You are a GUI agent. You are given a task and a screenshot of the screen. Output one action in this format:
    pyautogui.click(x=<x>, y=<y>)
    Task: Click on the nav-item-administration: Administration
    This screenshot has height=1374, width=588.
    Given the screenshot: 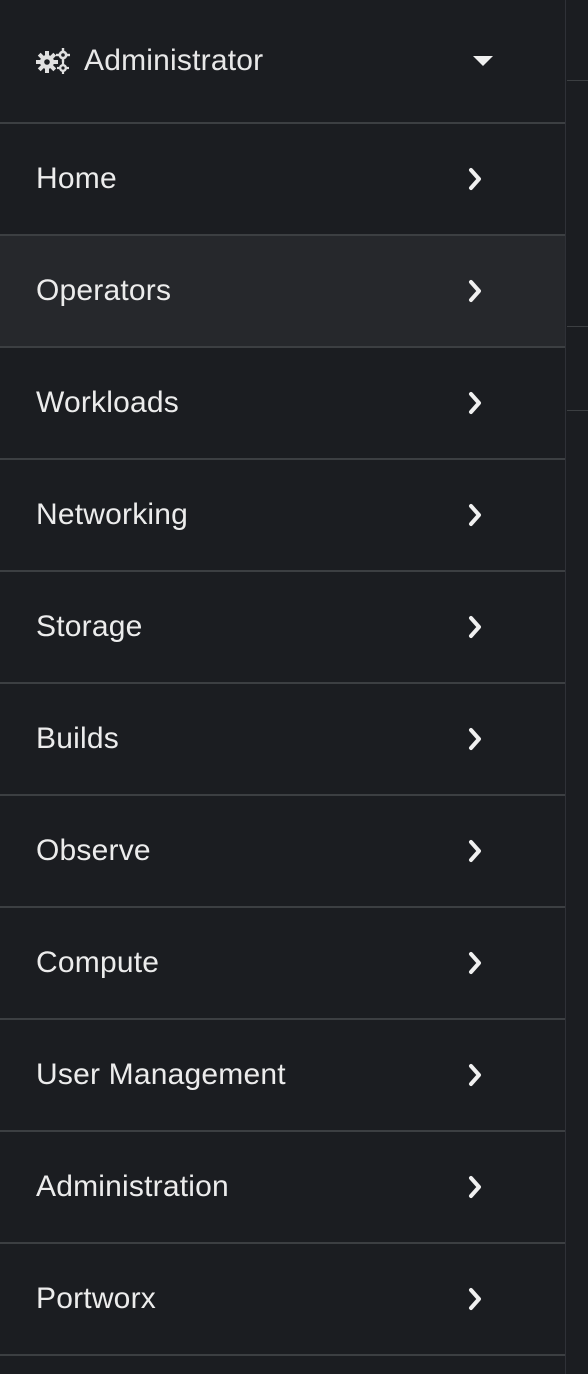 What is the action you would take?
    pyautogui.click(x=282, y=1188)
    